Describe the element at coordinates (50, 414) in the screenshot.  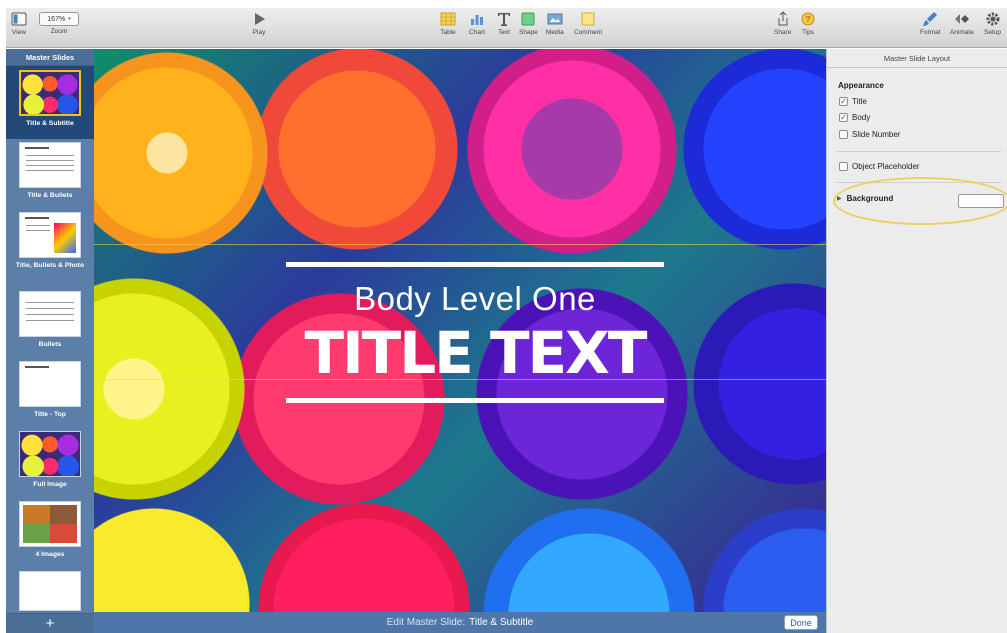
I see `master-slide-label: Title - Top` at that location.